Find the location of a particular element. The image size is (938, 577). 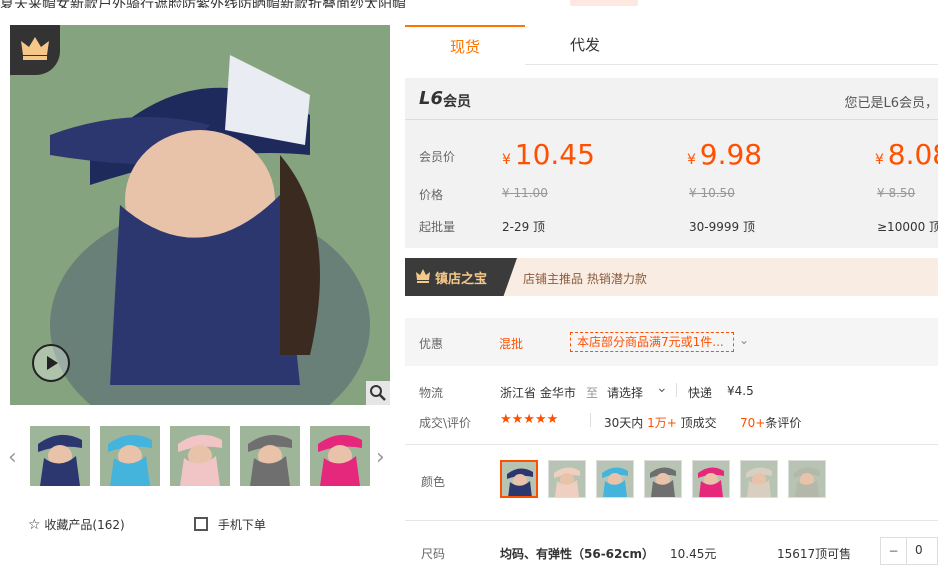

tab-dropship: 代发 is located at coordinates (585, 45).